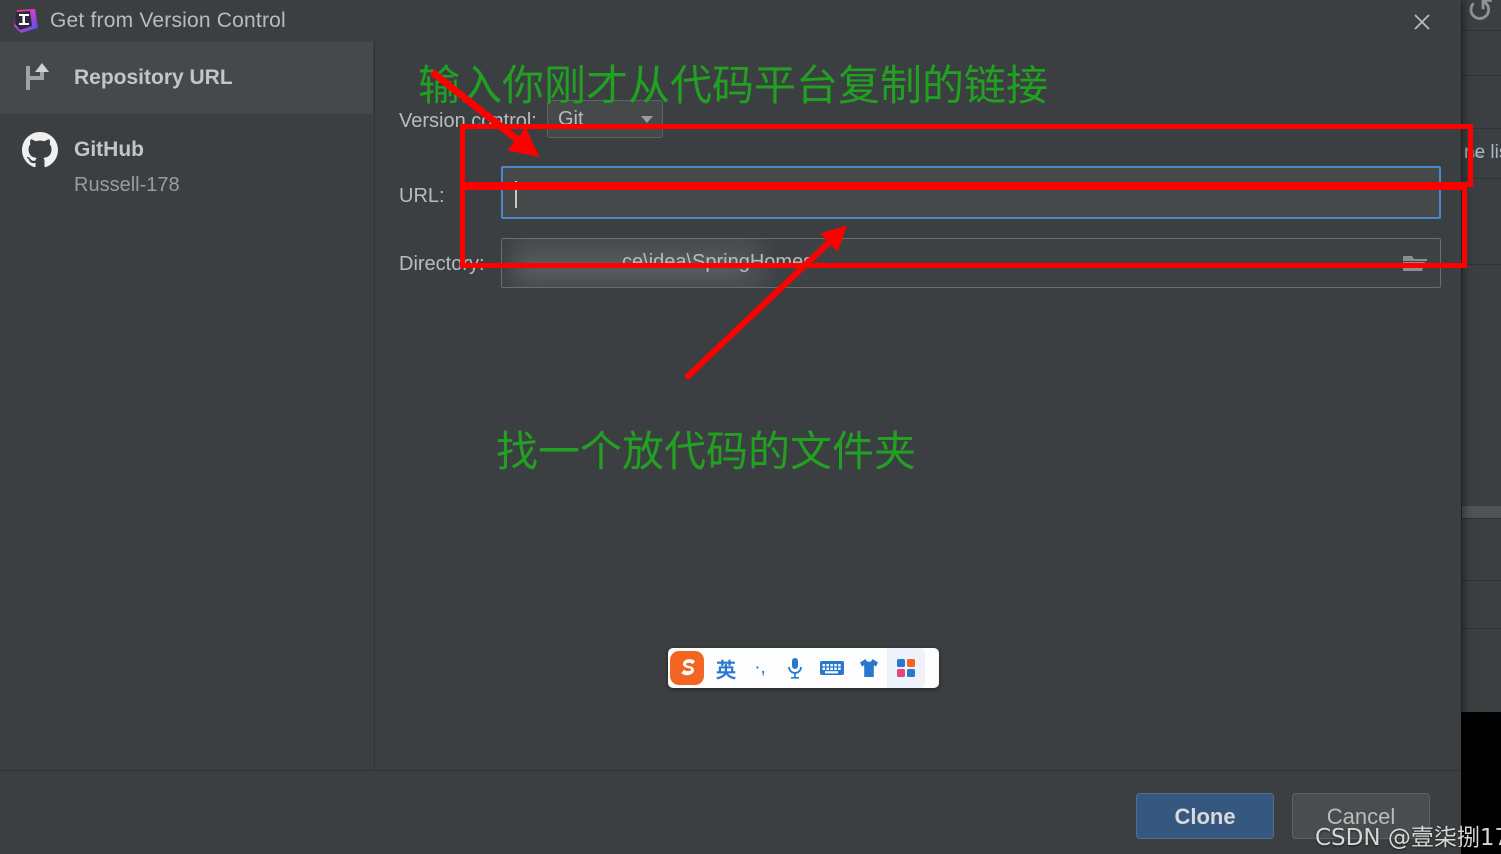 The height and width of the screenshot is (854, 1501). I want to click on url-input, so click(971, 192).